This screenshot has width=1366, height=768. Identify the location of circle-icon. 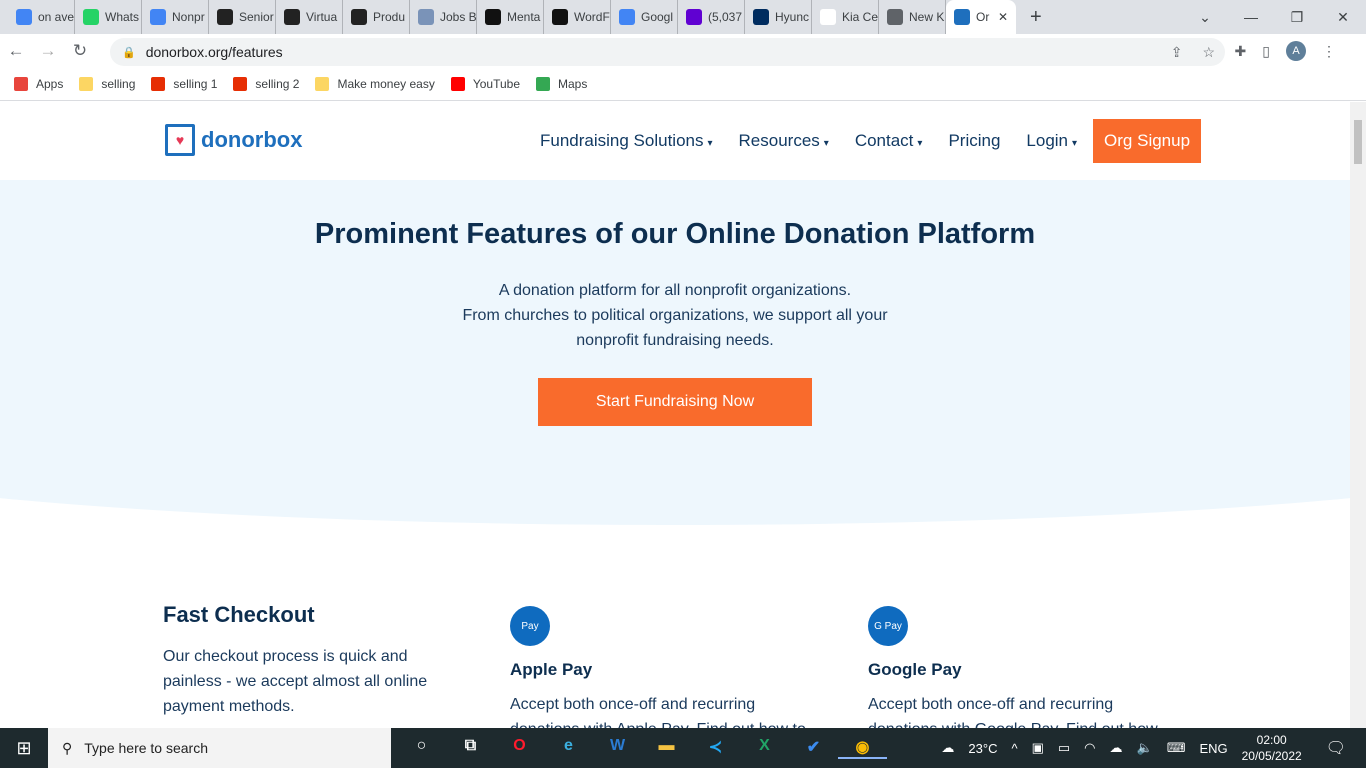
(493, 17).